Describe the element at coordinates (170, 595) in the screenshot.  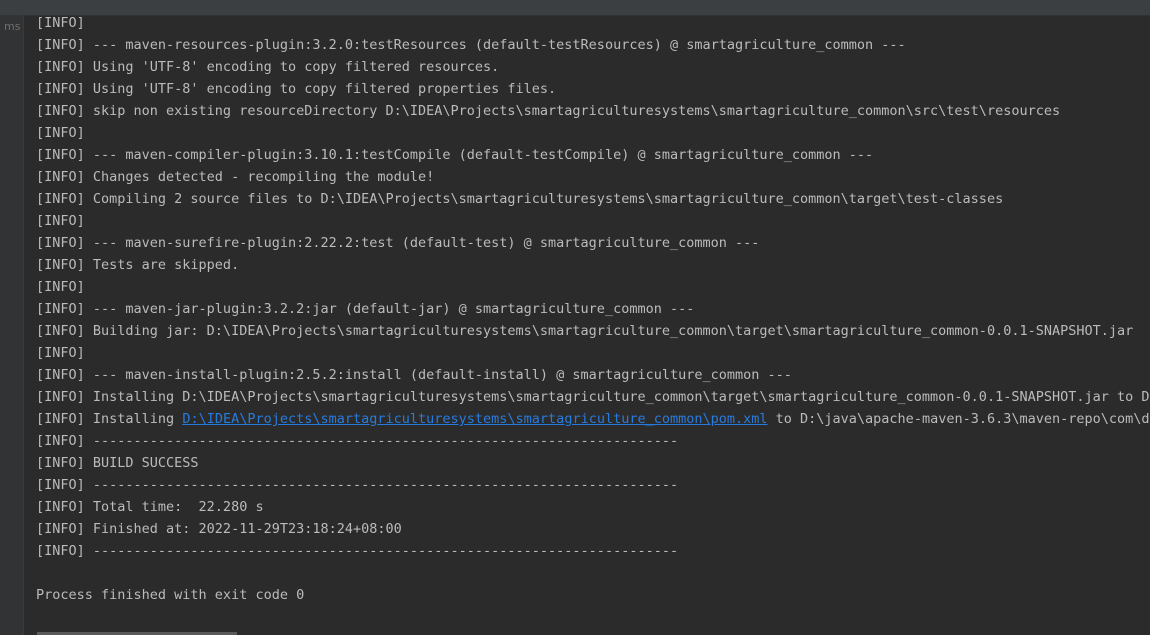
I see `process-exit-message: Process finished with exit code 0` at that location.